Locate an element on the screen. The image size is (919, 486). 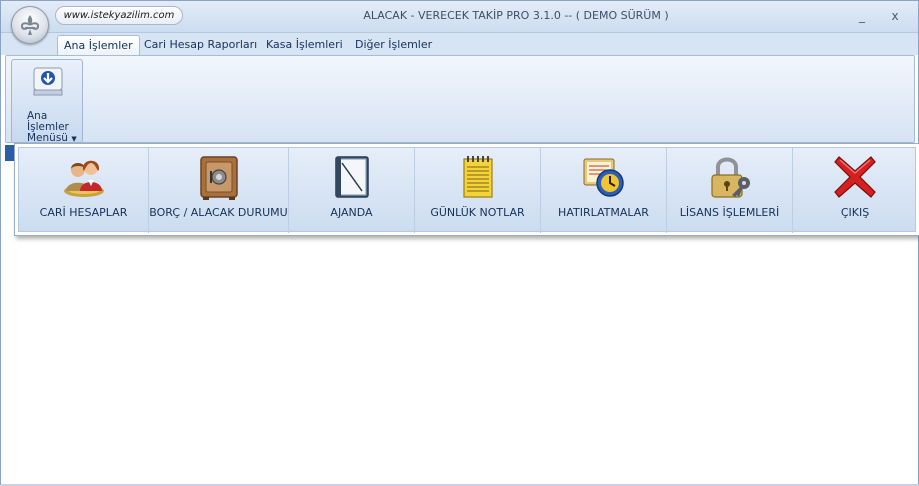
exit-x-icon is located at coordinates (855, 177).